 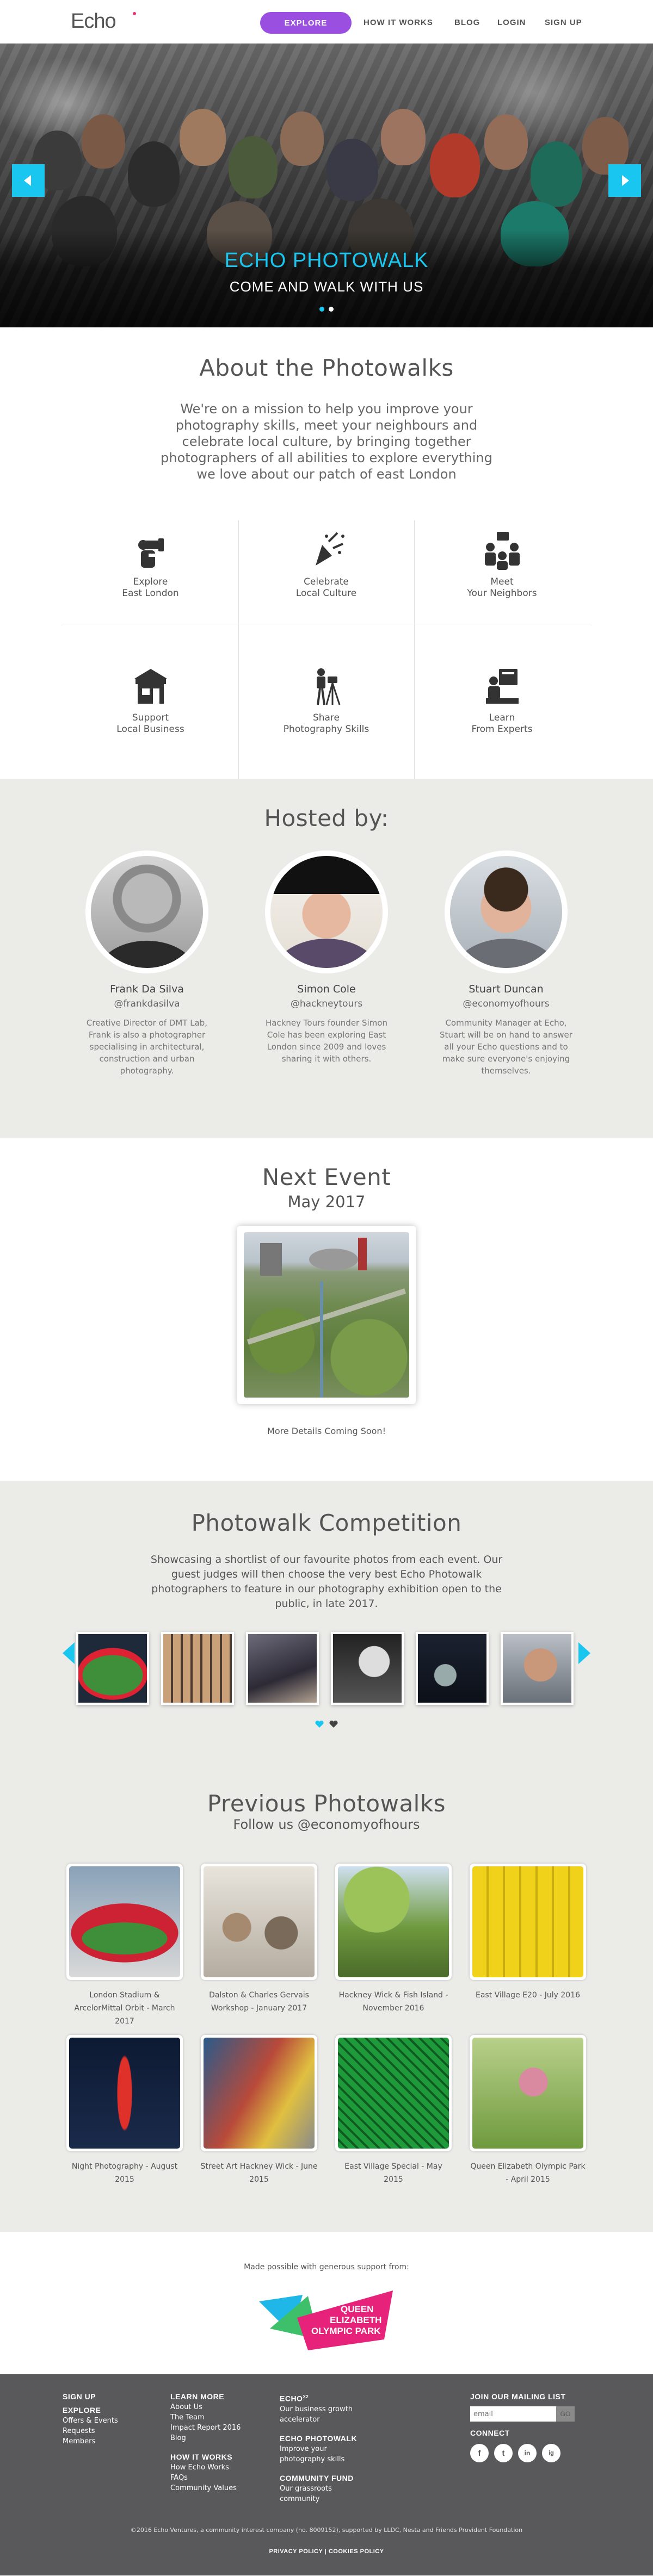 I want to click on linkedin-icon: in, so click(x=527, y=2453).